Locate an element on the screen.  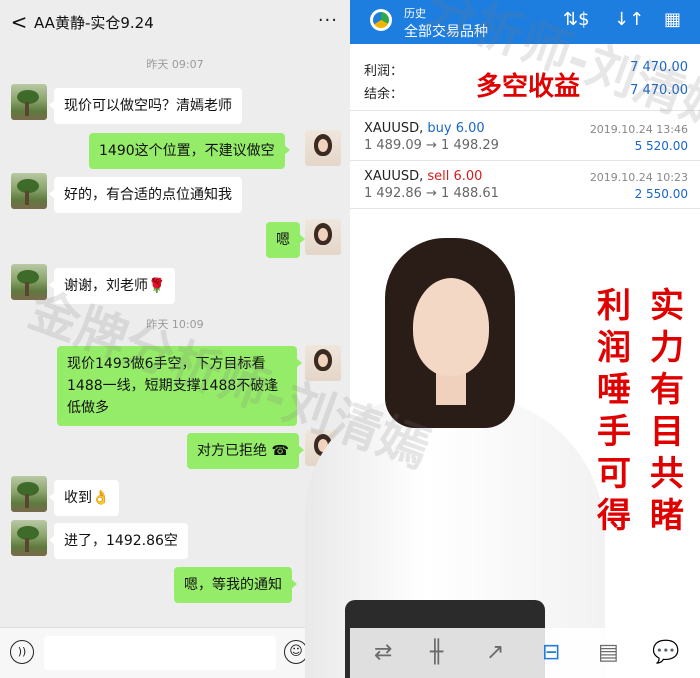
news-icon: ▤ is located at coordinates (608, 652).